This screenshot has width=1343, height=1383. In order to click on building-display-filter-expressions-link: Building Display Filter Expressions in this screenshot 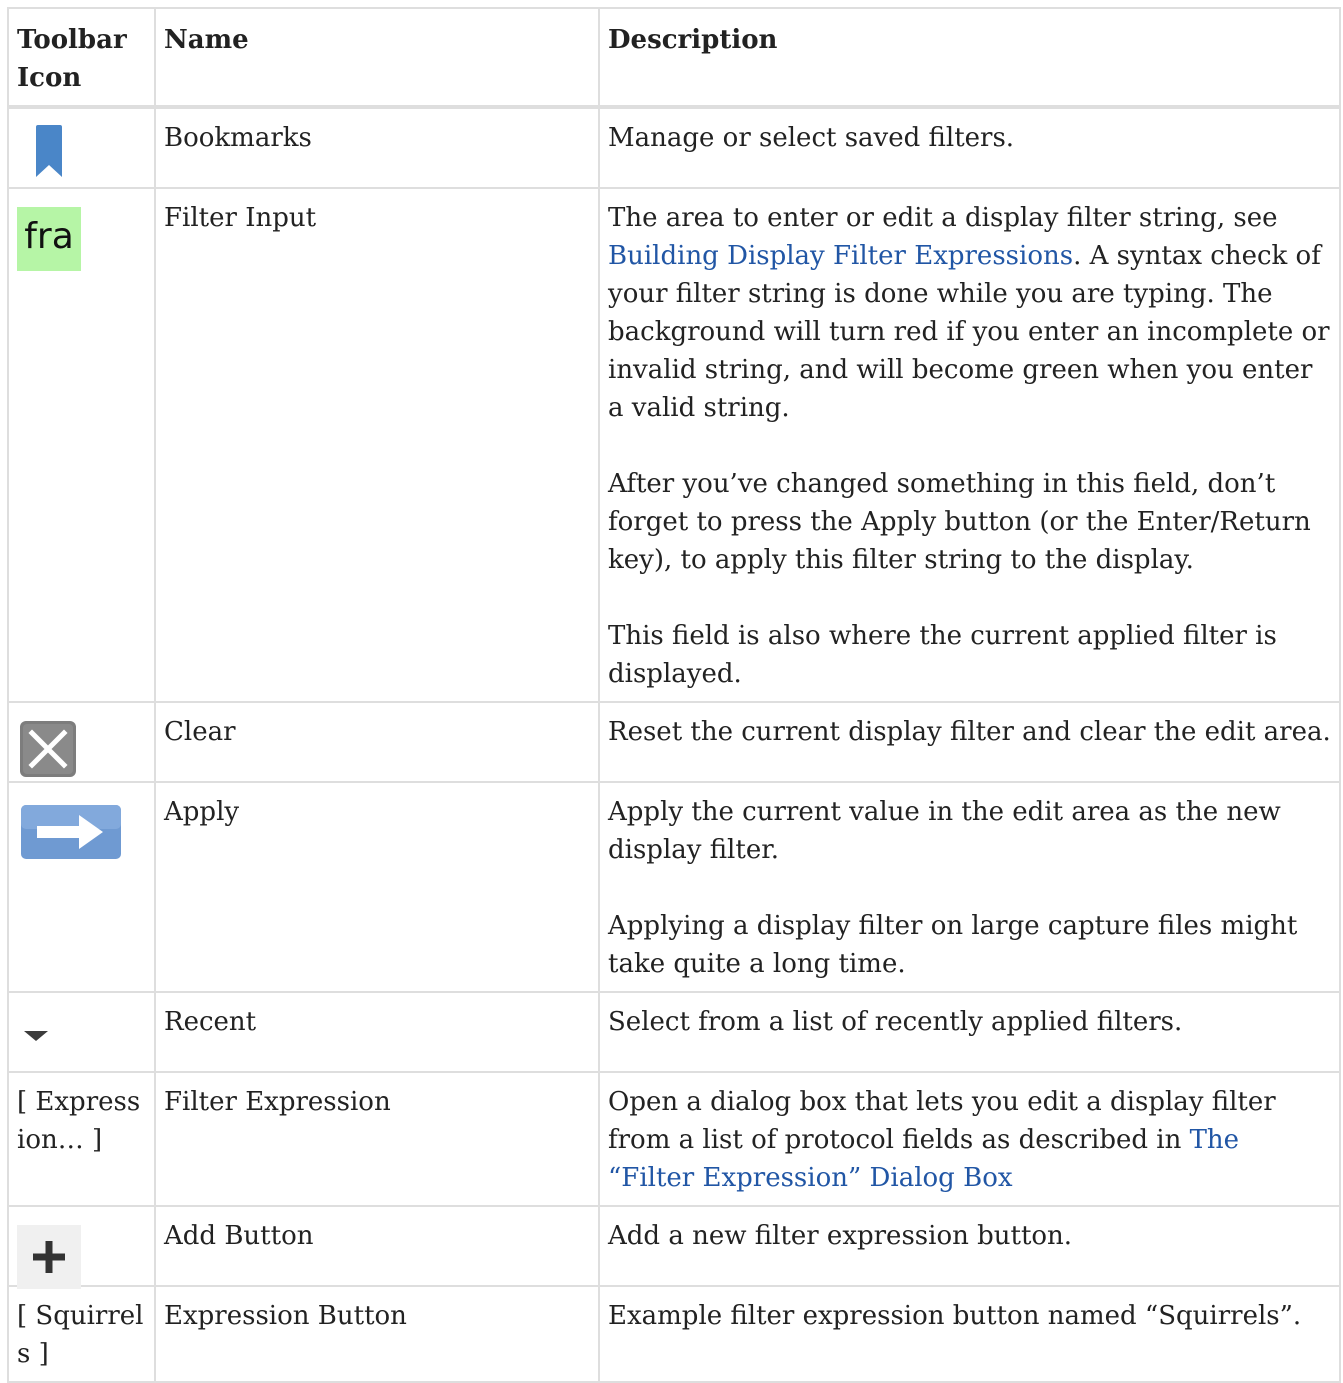, I will do `click(840, 256)`.